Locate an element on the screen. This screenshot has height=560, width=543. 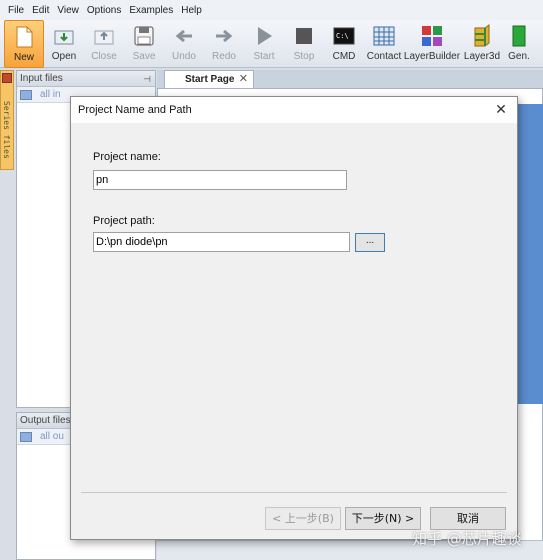
back-button: < 上一步(B) is located at coordinates (303, 518).